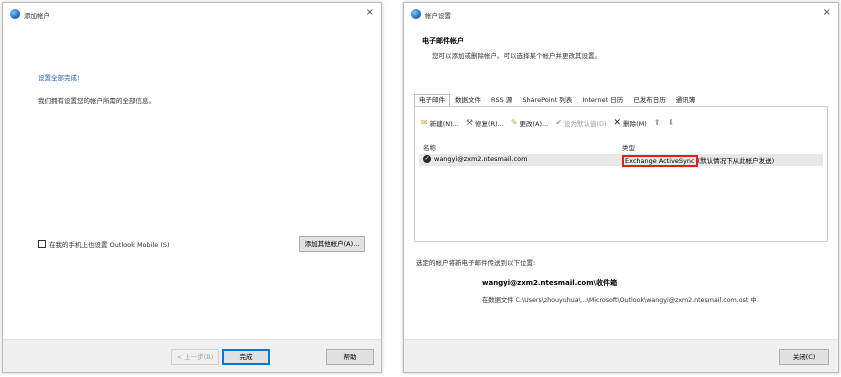 The image size is (841, 377). Describe the element at coordinates (427, 159) in the screenshot. I see `checkmark-circle-icon: ✓` at that location.